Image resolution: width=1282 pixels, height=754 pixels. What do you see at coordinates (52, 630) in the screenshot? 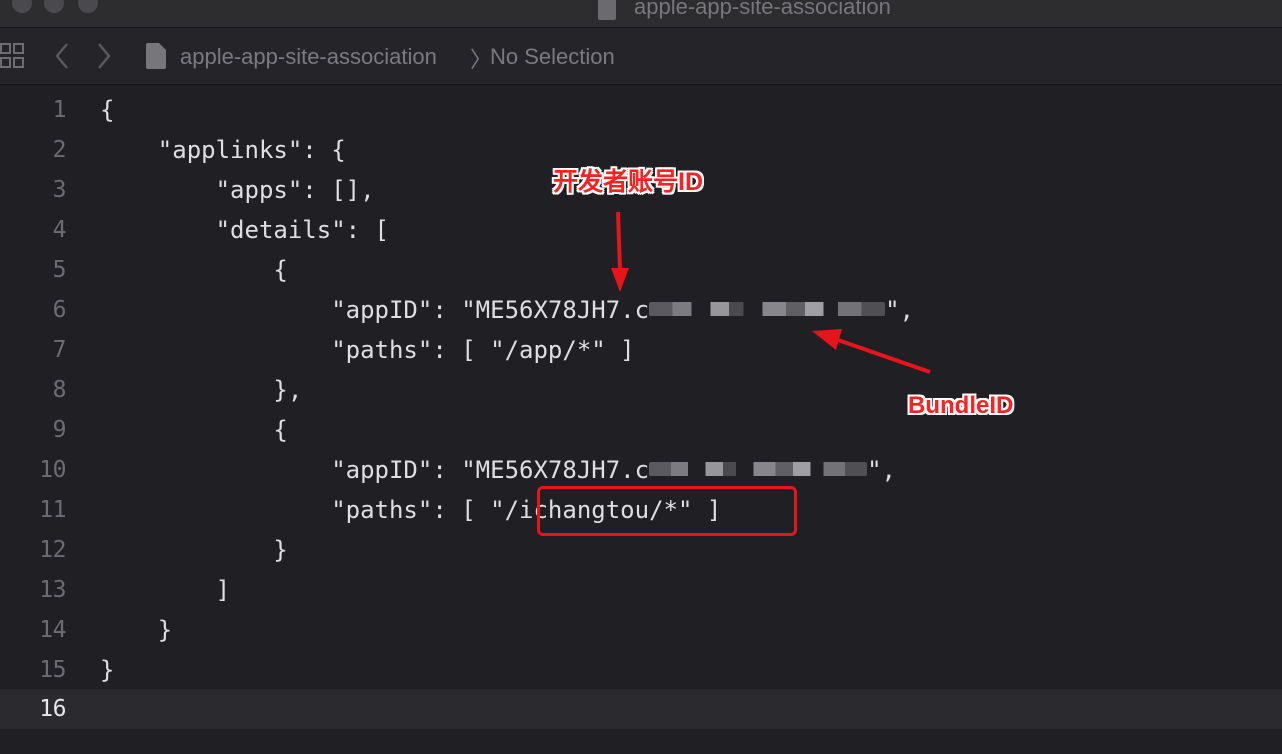
I see `line-number: 14` at bounding box center [52, 630].